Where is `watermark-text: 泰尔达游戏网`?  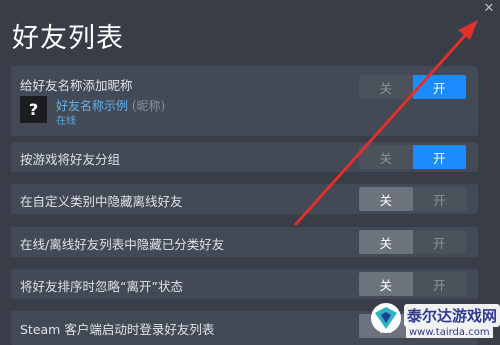
watermark-text: 泰尔达游戏网 is located at coordinates (452, 315).